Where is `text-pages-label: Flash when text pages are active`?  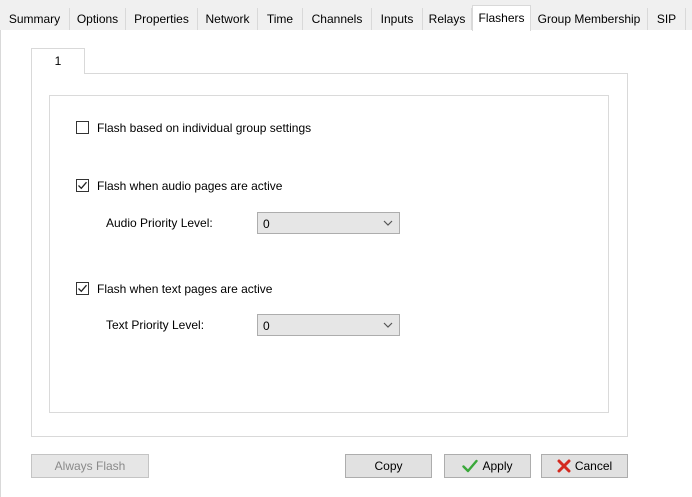 text-pages-label: Flash when text pages are active is located at coordinates (184, 289).